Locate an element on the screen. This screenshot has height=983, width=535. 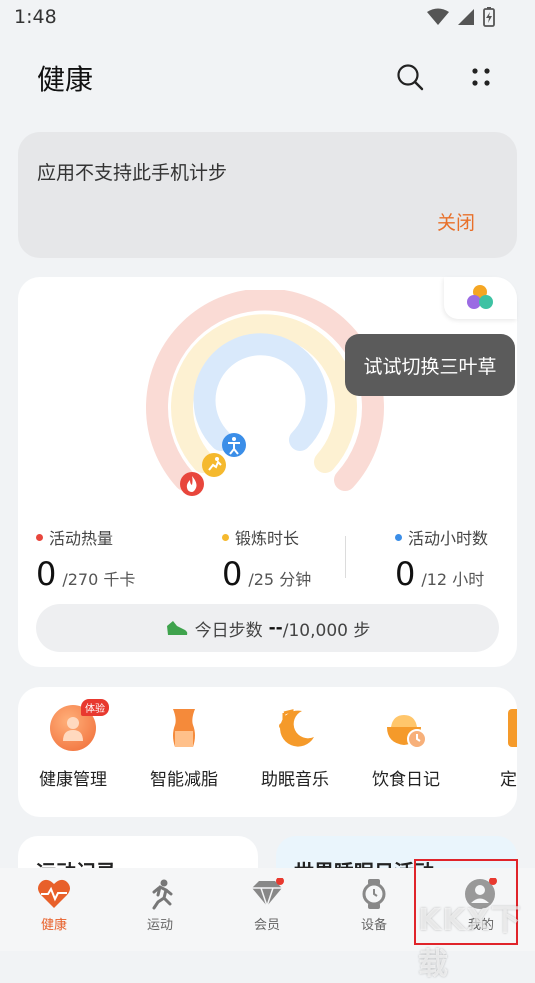
nav-item-membership: 会员 is located at coordinates (267, 905).